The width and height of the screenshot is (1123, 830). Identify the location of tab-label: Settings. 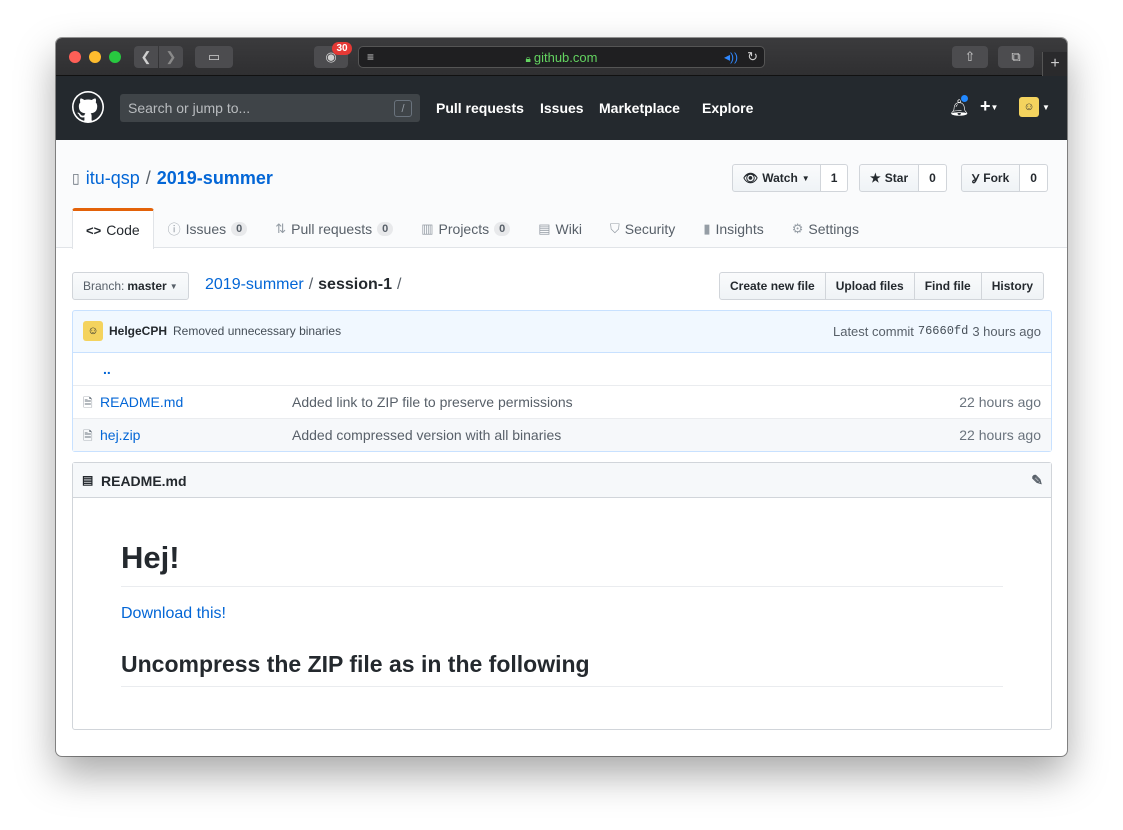
(833, 228).